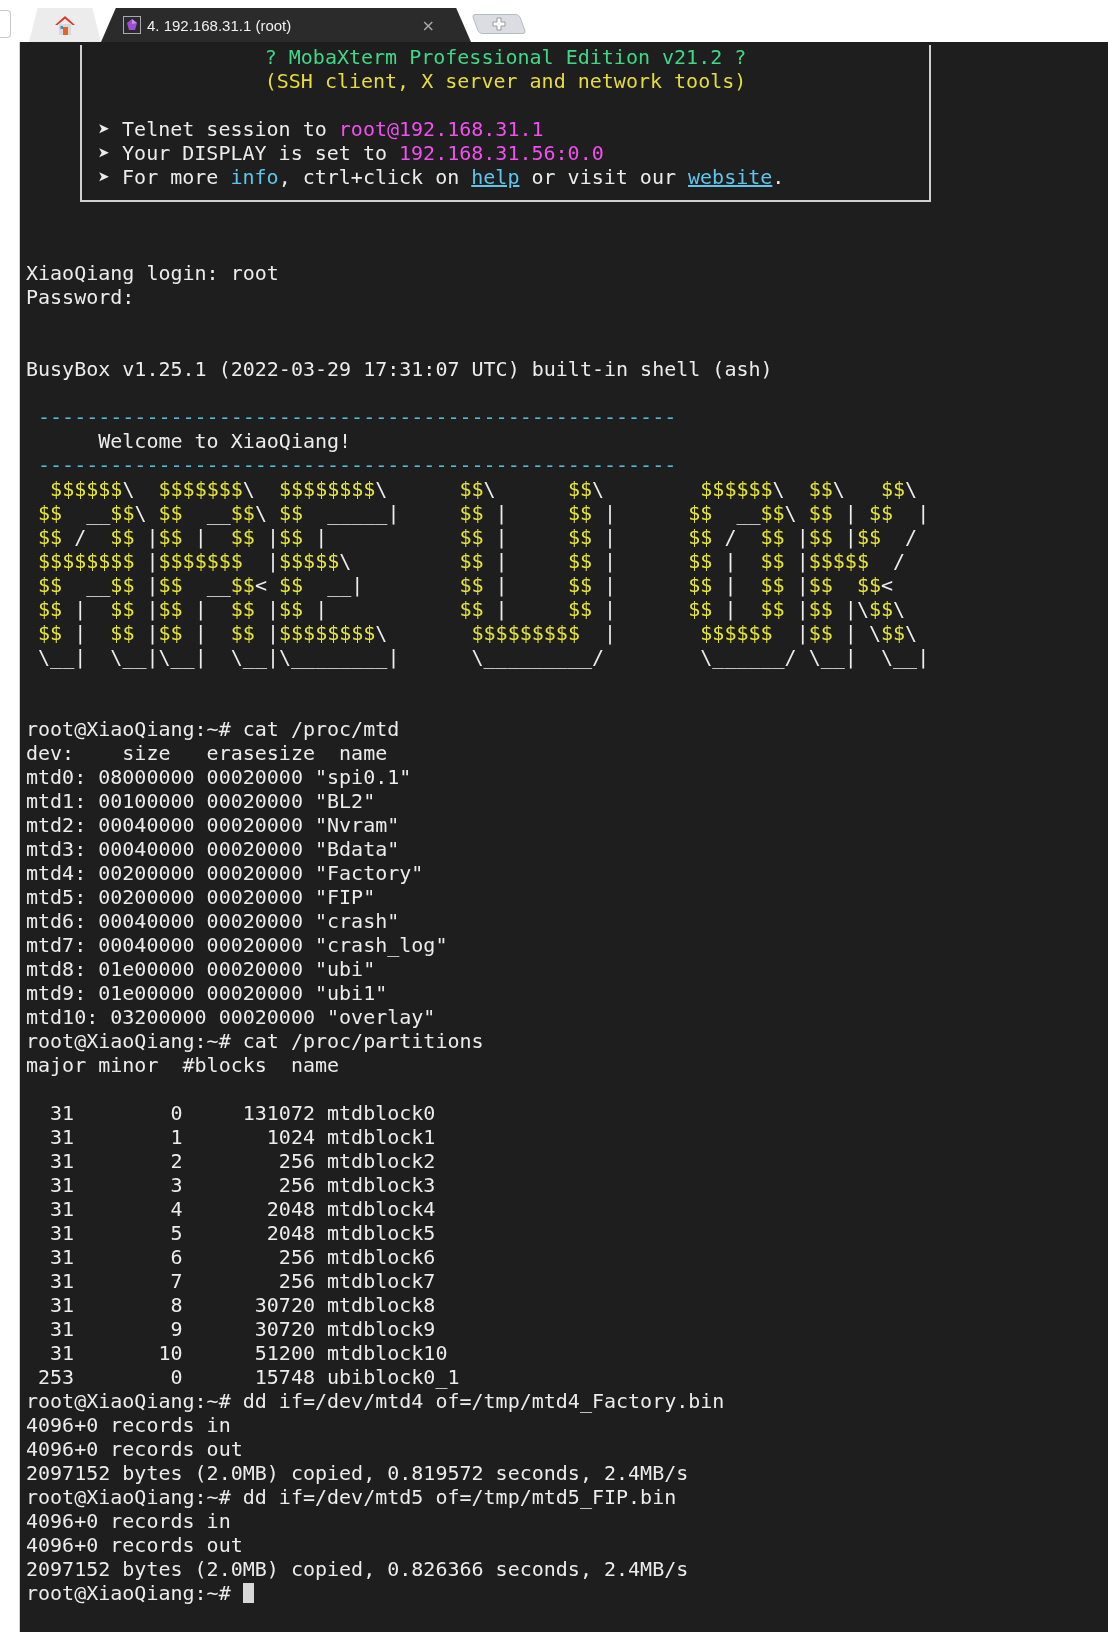  I want to click on terminal-line: root@XiaoQiang:~# dd if=/dev/mtd4 of=/tmp/mtd4_Factory.bin, so click(376, 1401).